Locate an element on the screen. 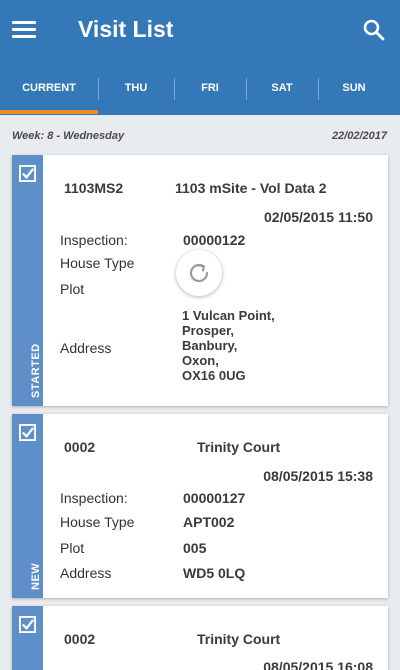  status-strip: NEW is located at coordinates (27, 506).